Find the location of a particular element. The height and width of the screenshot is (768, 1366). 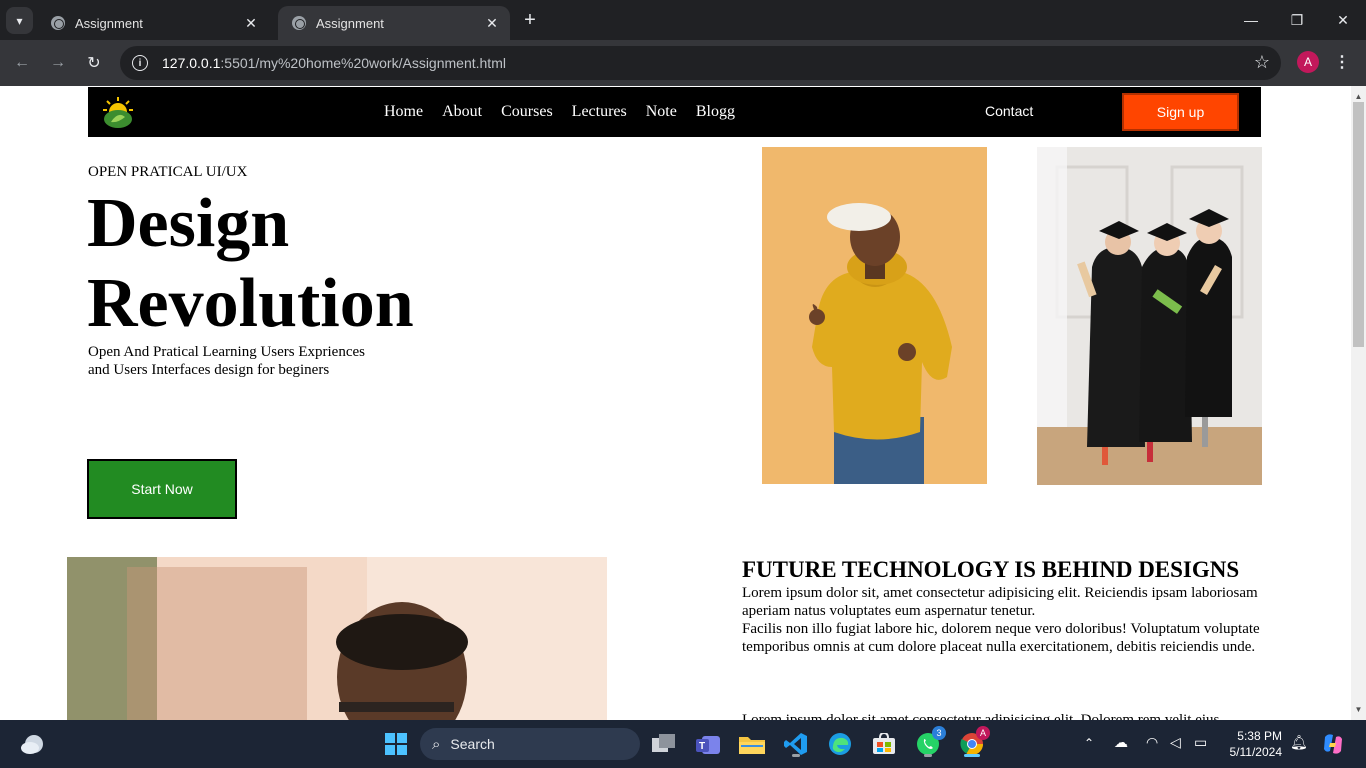

windows-start-icon is located at coordinates (396, 744).